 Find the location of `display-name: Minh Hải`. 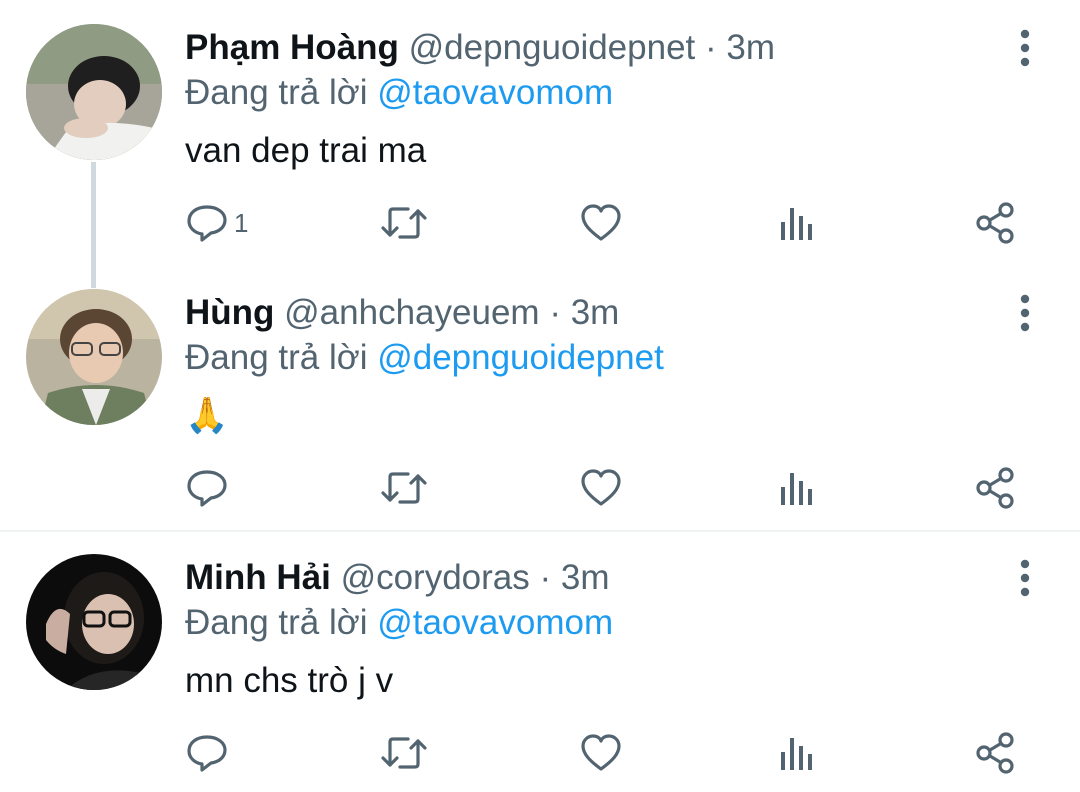

display-name: Minh Hải is located at coordinates (258, 577).